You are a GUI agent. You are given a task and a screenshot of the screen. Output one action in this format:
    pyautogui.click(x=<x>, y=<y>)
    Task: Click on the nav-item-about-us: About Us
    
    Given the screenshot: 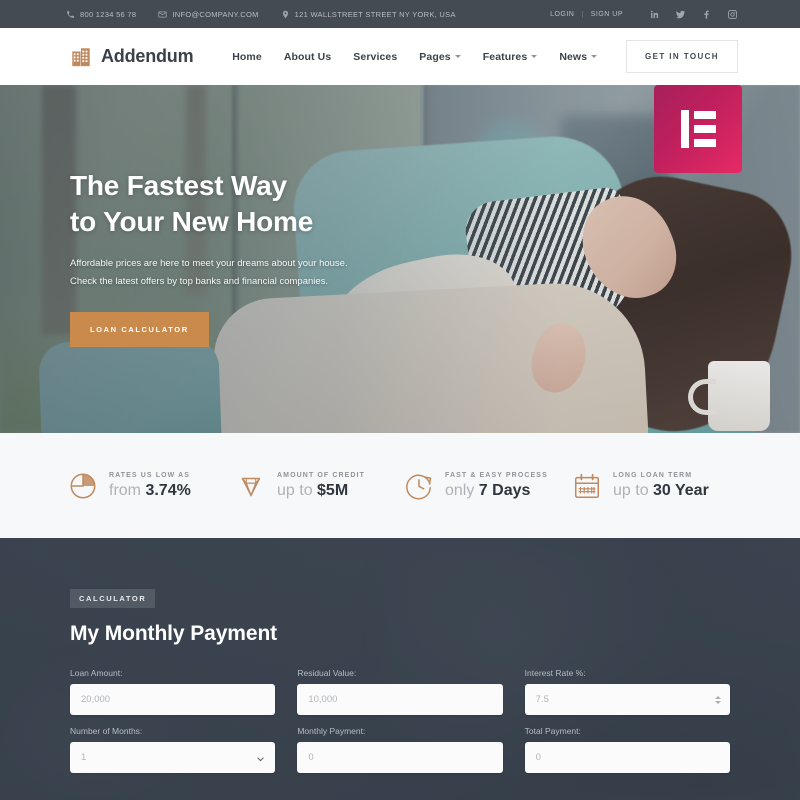 What is the action you would take?
    pyautogui.click(x=307, y=57)
    